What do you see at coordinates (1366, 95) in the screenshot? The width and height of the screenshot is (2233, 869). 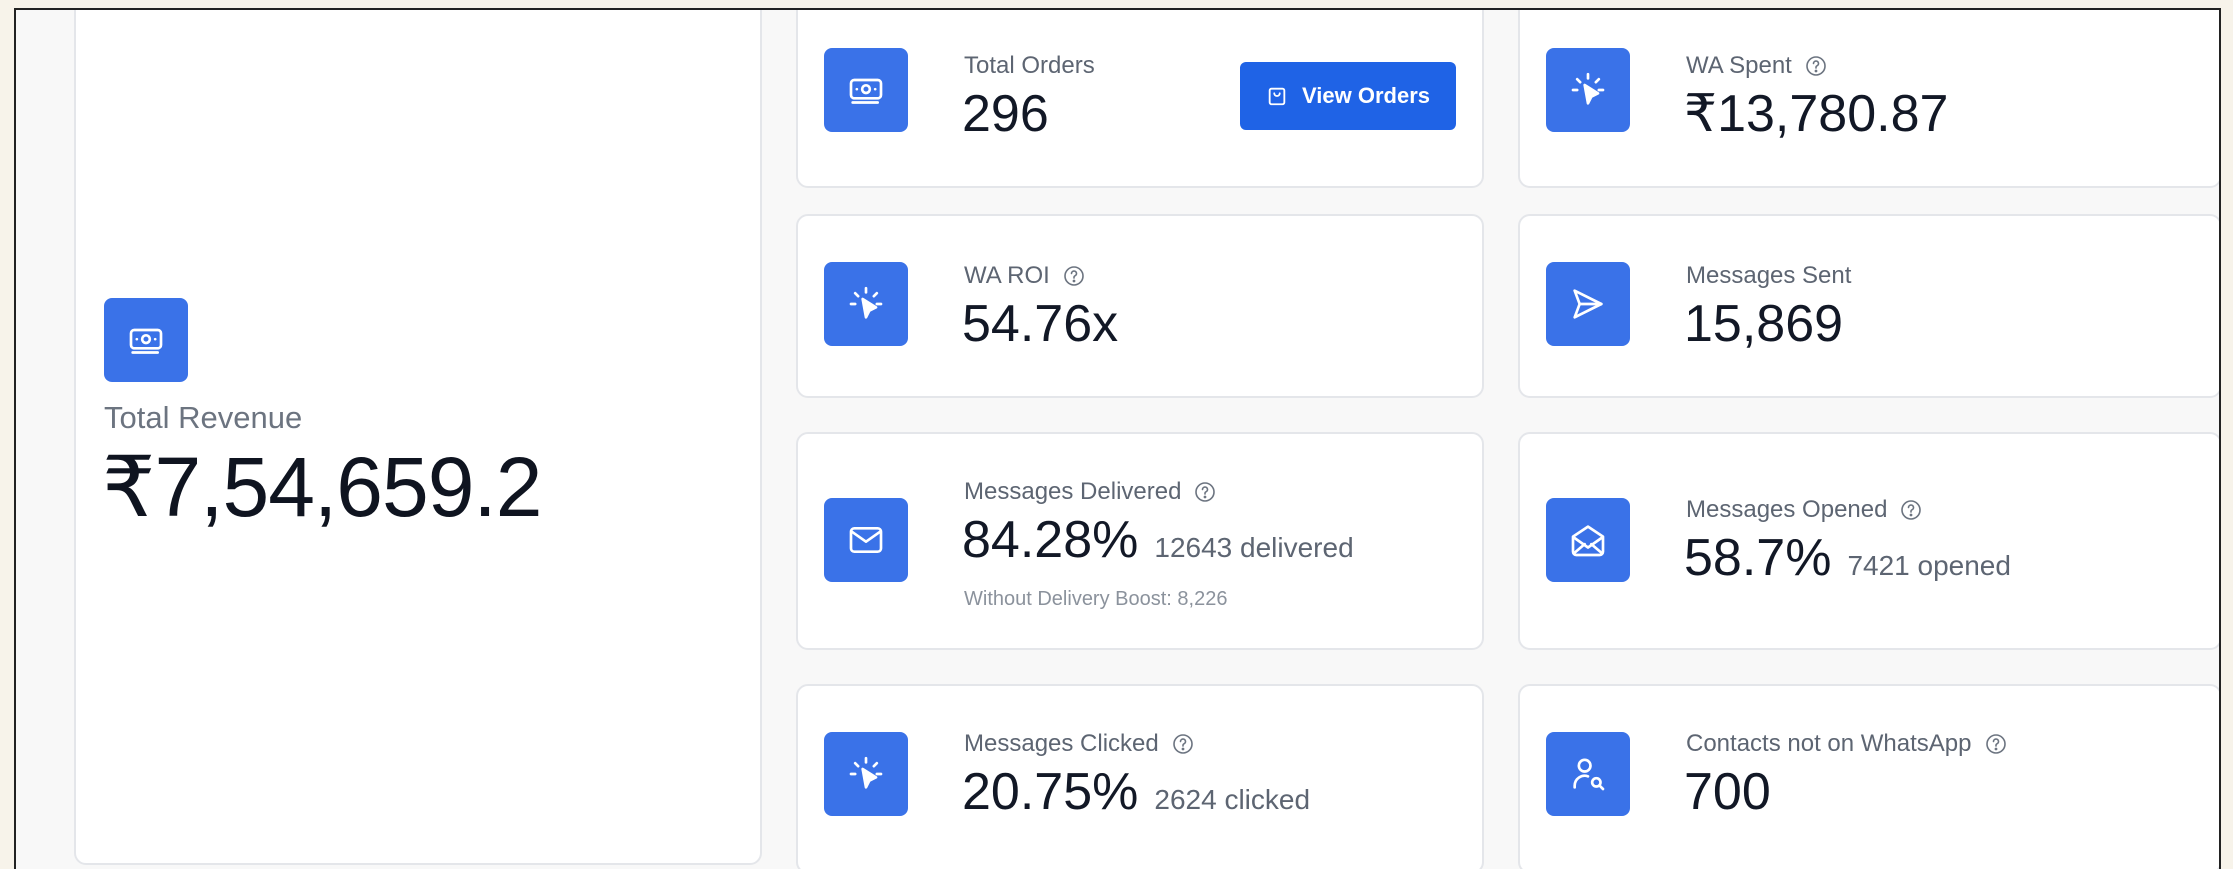 I see `view-orders-label: View Orders` at bounding box center [1366, 95].